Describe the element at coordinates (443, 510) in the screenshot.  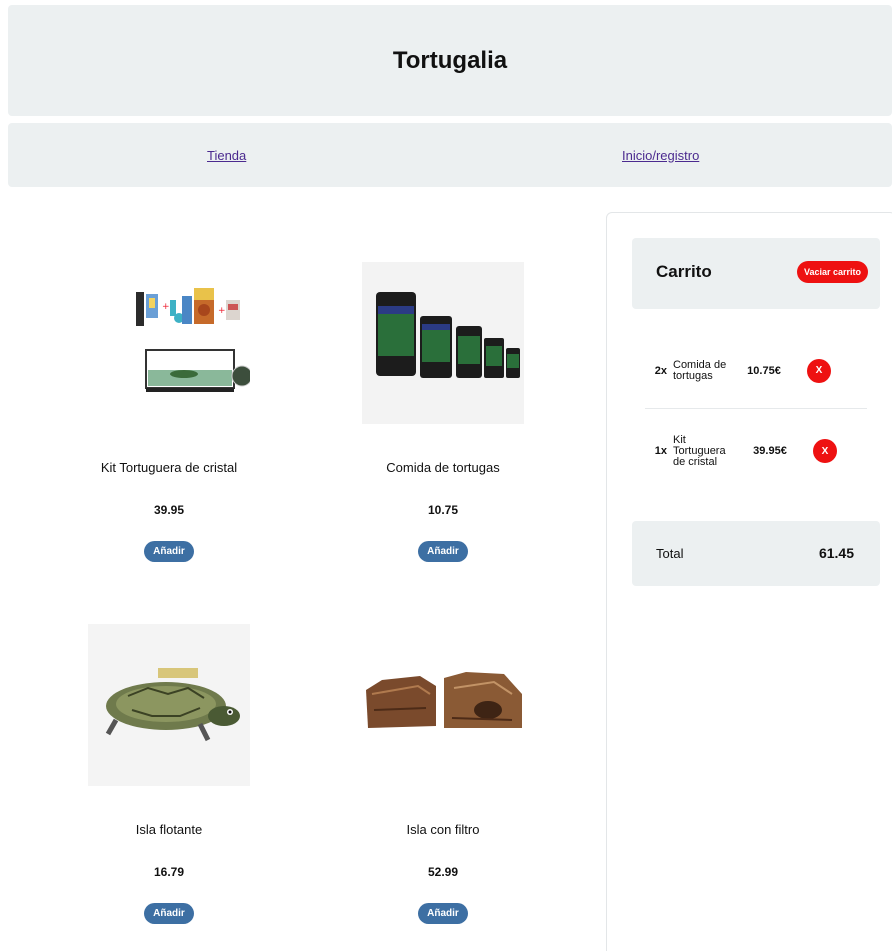
I see `product-price: 10.75` at that location.